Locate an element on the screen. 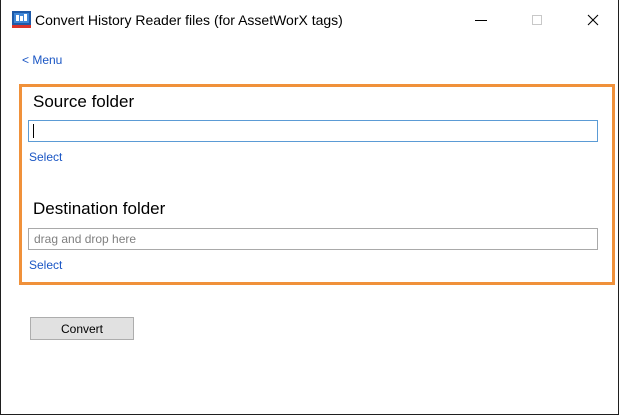  maximize-button is located at coordinates (537, 20).